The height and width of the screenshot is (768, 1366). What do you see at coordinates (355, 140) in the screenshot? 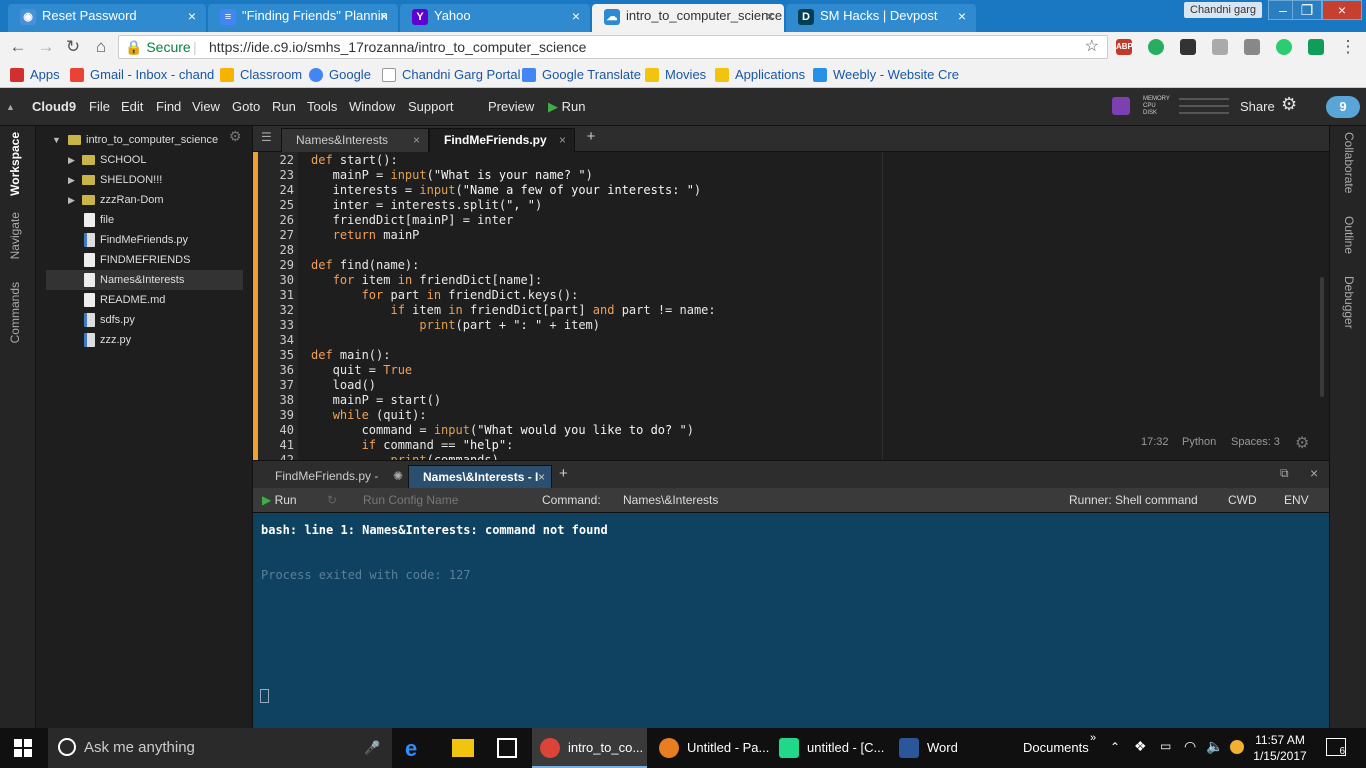
I see `editor-tab-names-interests: Names&Interests ×` at bounding box center [355, 140].